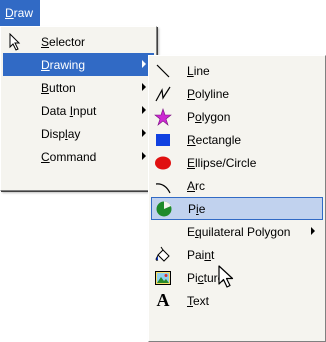  I want to click on line-icon, so click(163, 70).